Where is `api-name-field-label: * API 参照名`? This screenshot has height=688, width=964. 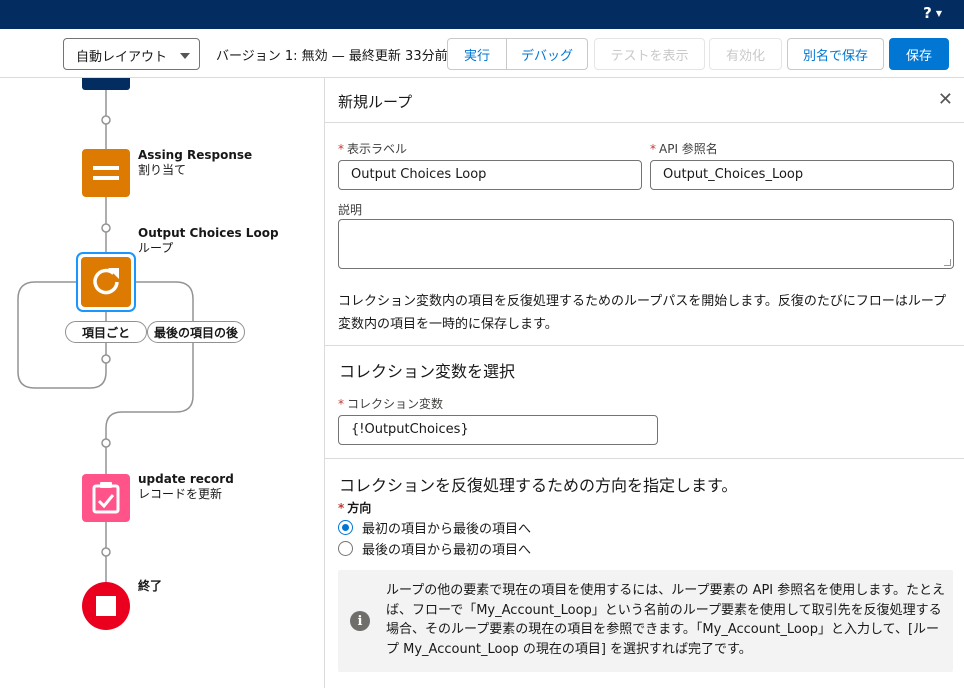
api-name-field-label: * API 参照名 is located at coordinates (684, 148).